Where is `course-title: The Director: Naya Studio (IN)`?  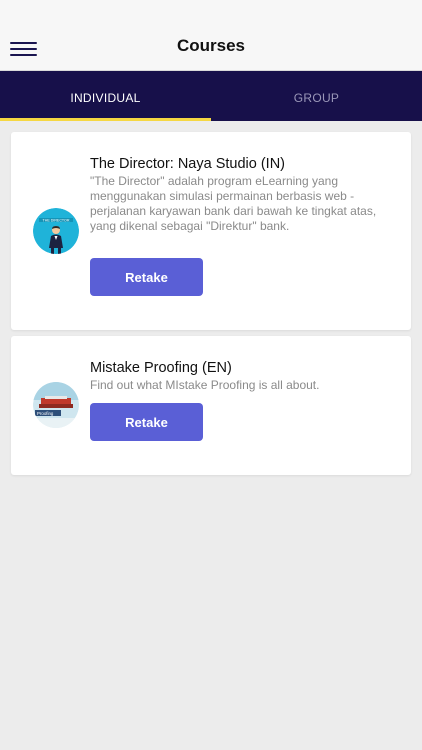 course-title: The Director: Naya Studio (IN) is located at coordinates (188, 164).